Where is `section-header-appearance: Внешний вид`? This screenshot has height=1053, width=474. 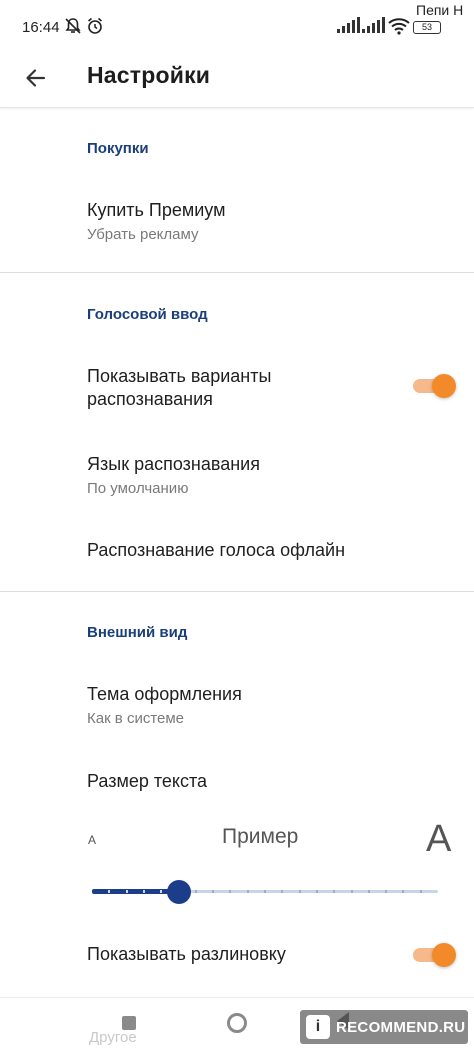 section-header-appearance: Внешний вид is located at coordinates (137, 632).